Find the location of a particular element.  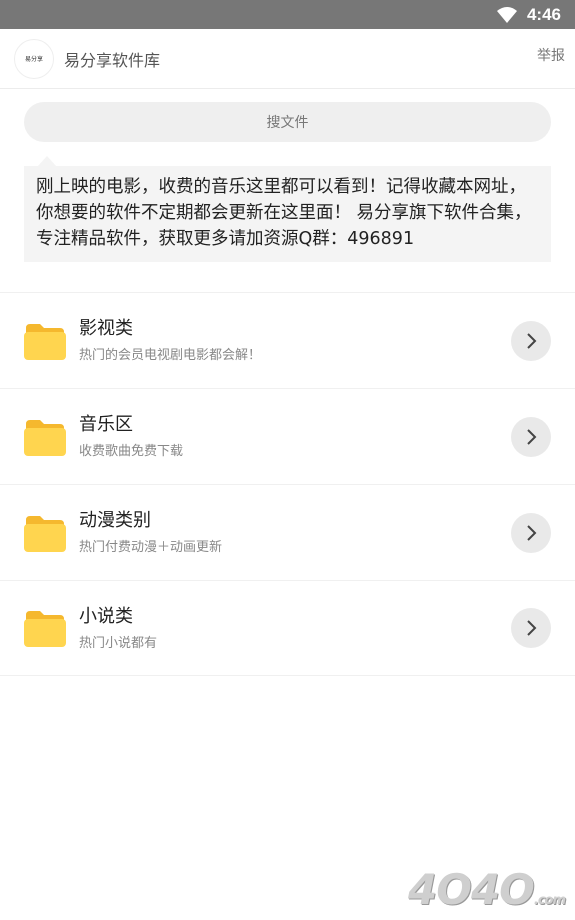

report-button: 举报 is located at coordinates (551, 55).